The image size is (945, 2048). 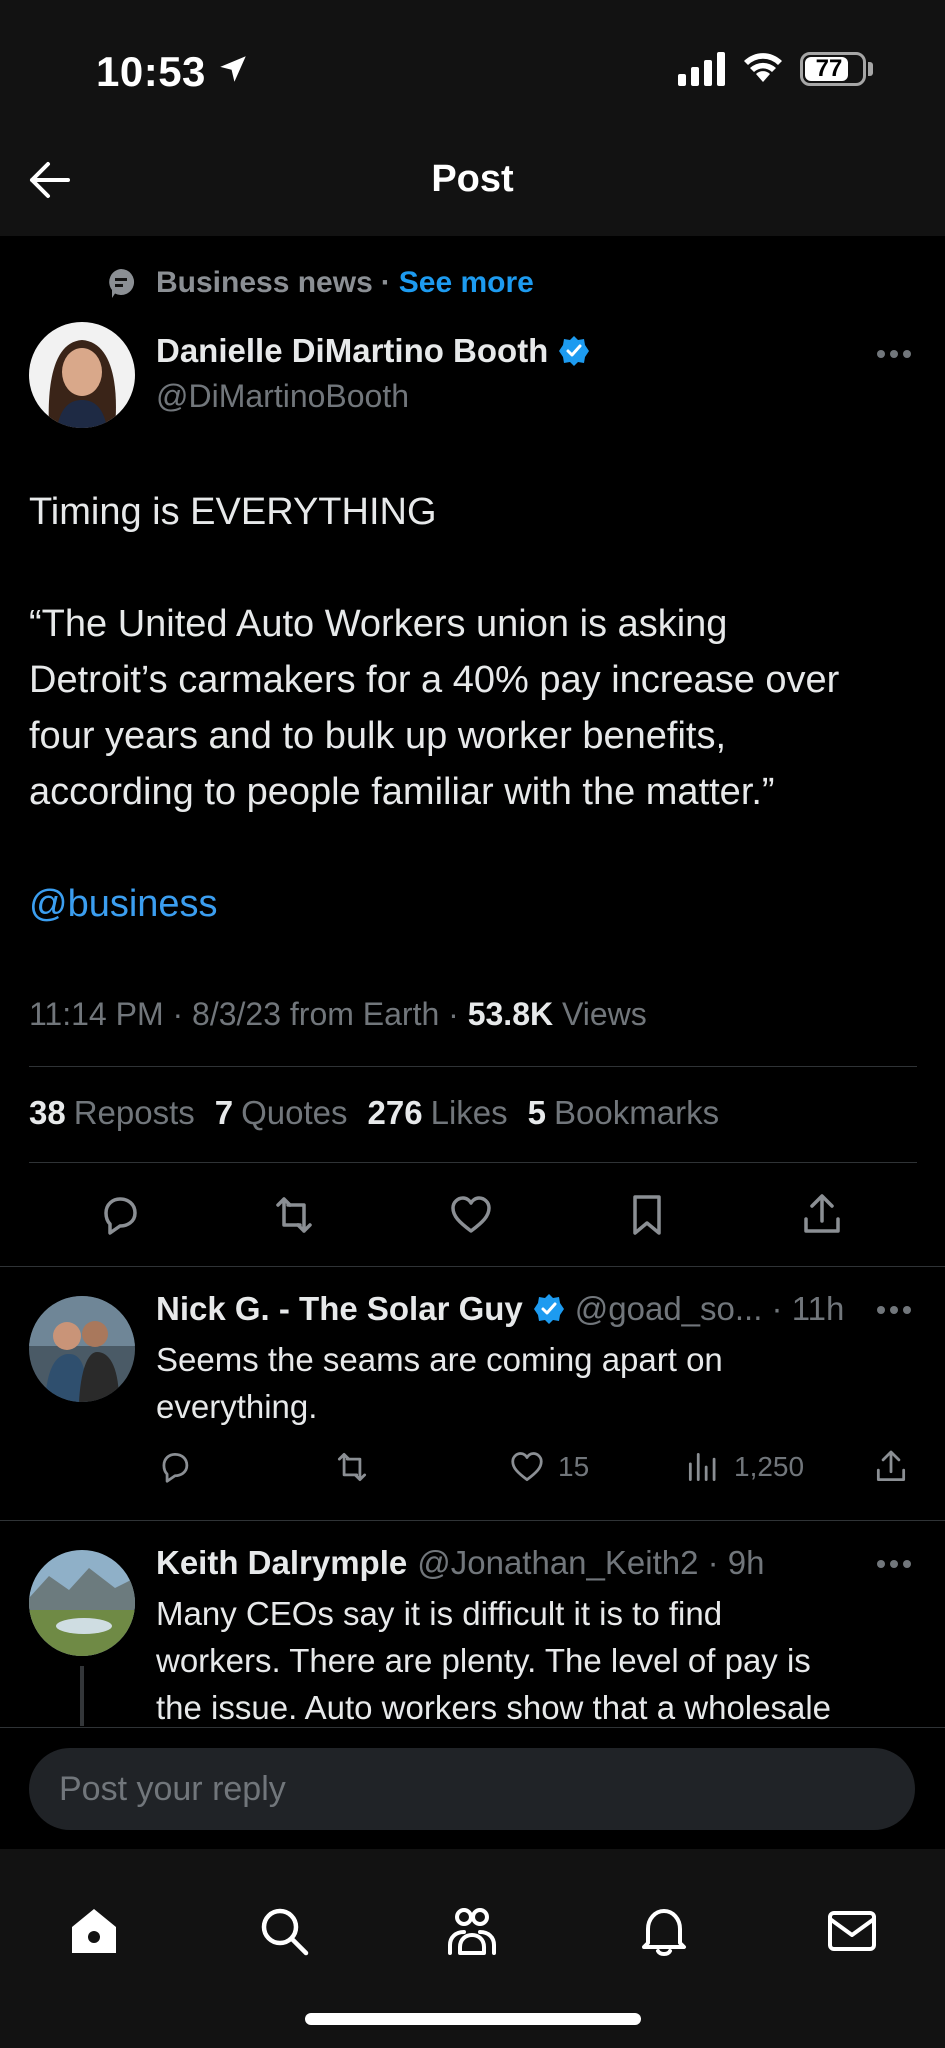 What do you see at coordinates (82, 375) in the screenshot?
I see `author-avatar` at bounding box center [82, 375].